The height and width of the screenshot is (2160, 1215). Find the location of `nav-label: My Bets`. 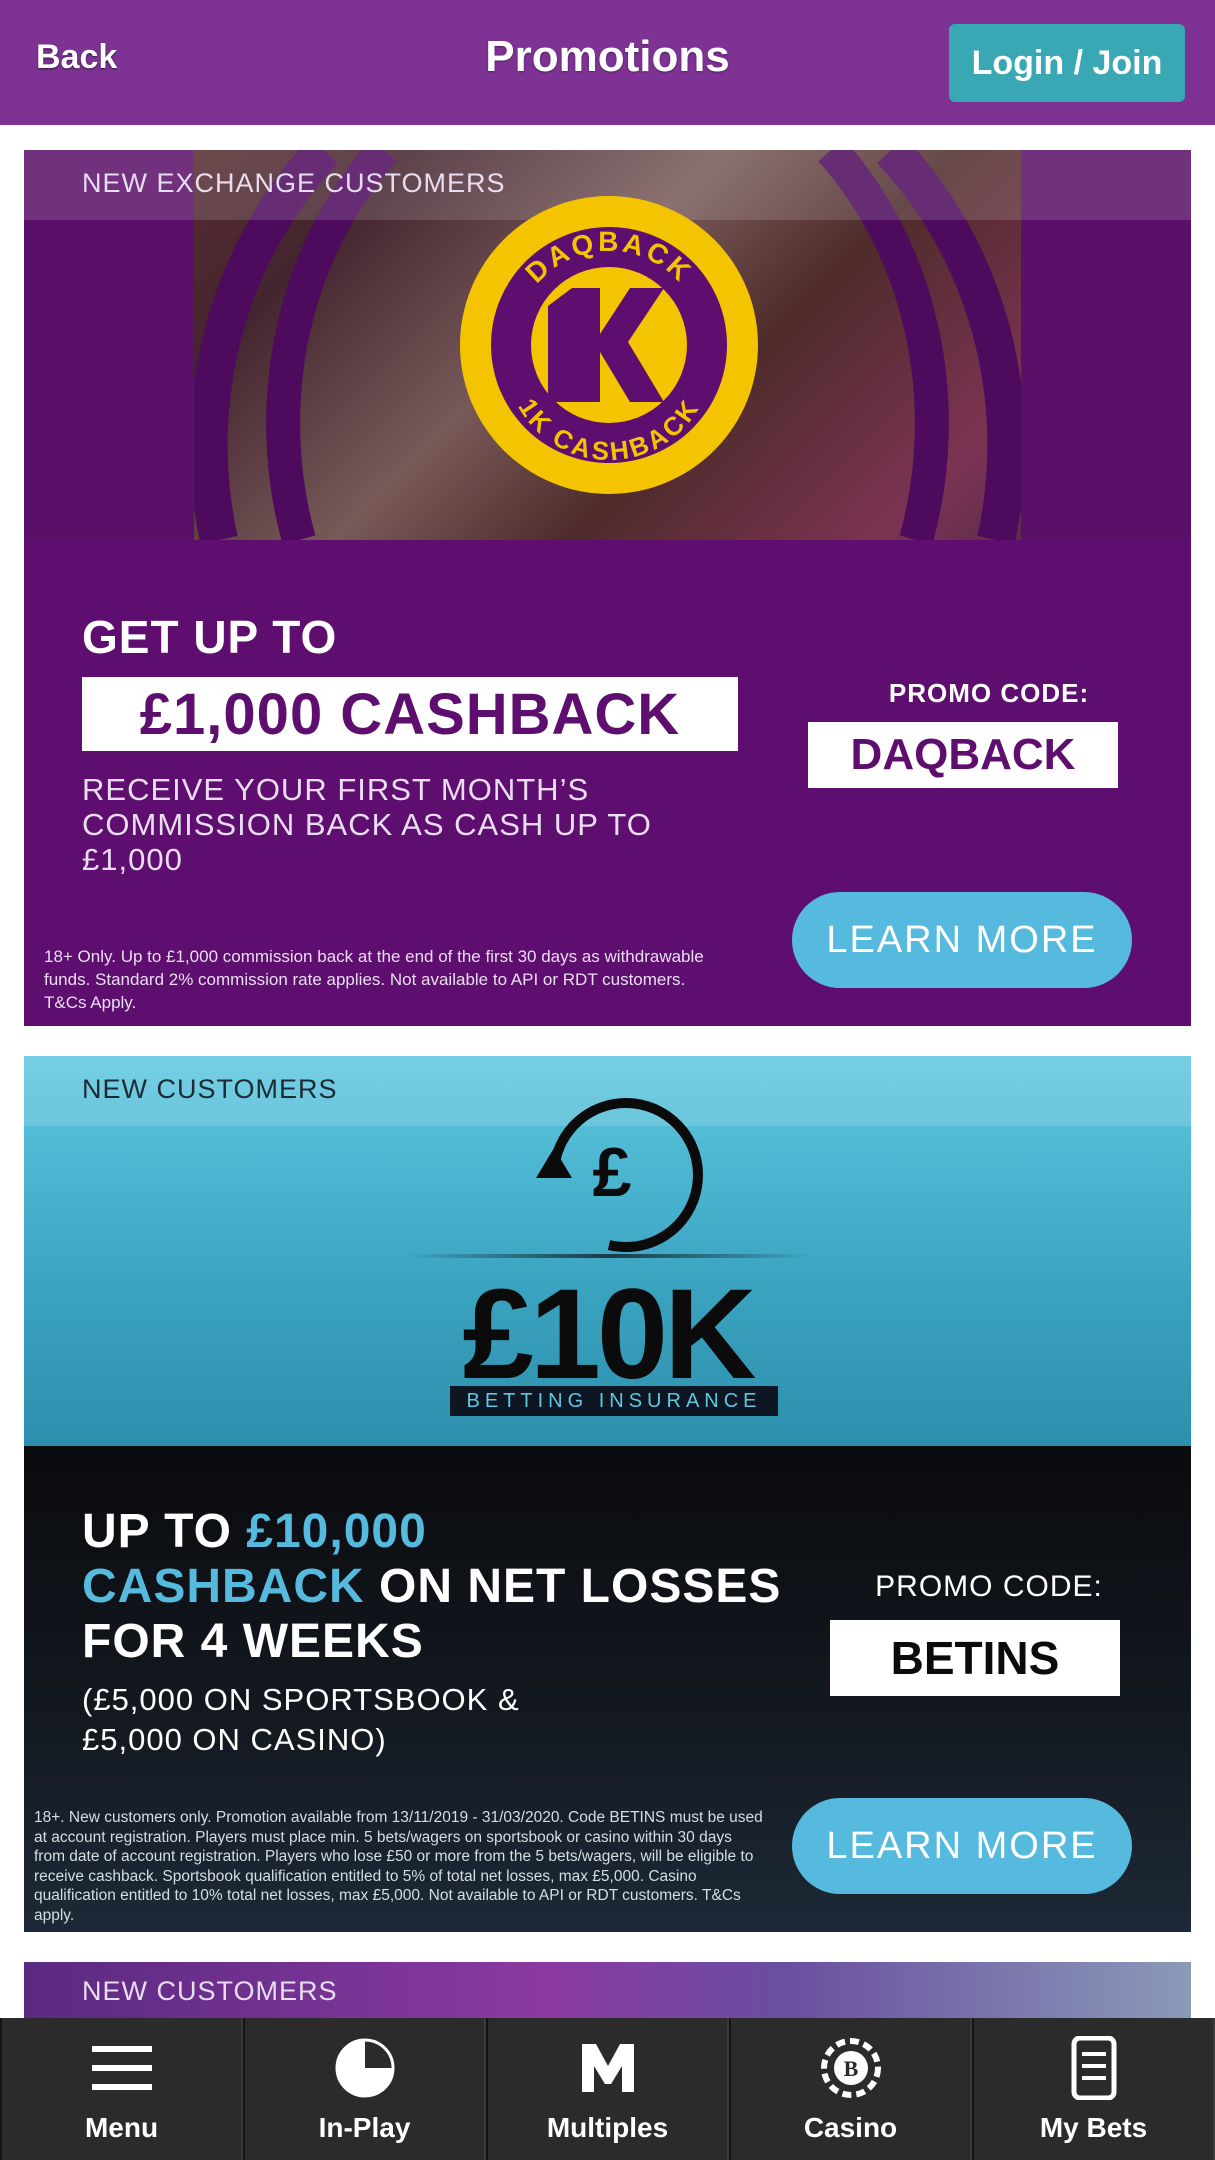

nav-label: My Bets is located at coordinates (1093, 2127).